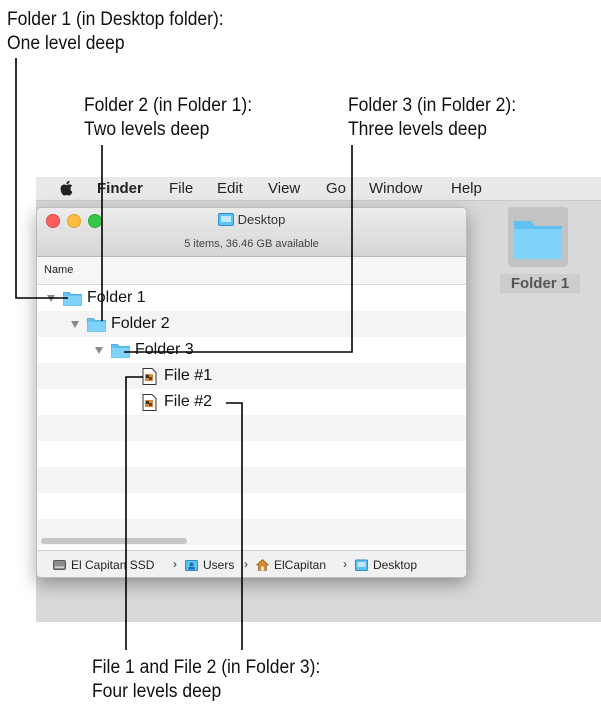 The height and width of the screenshot is (706, 601). I want to click on tree-item-file-2: File #2, so click(177, 402).